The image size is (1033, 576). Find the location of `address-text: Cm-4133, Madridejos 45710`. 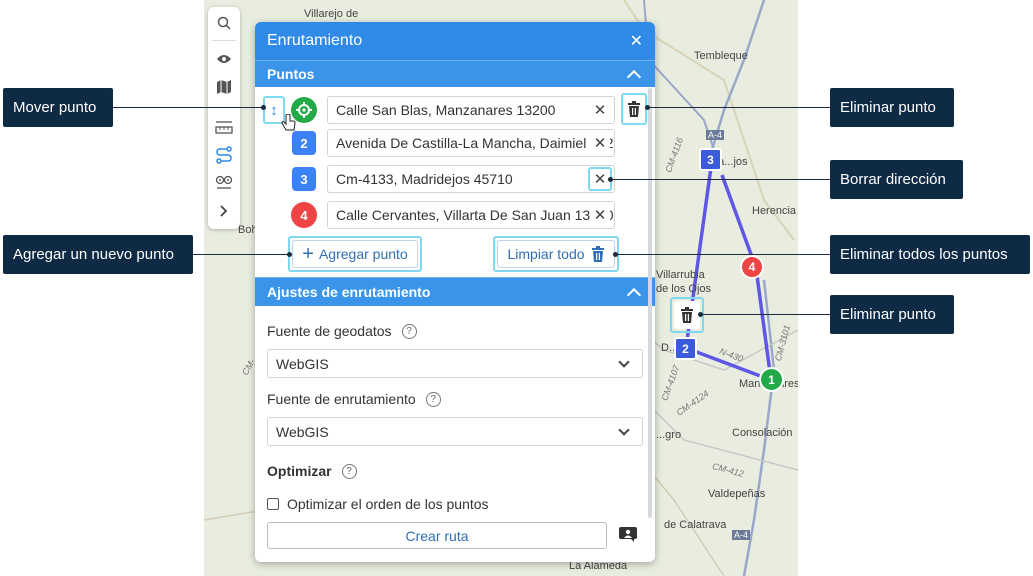

address-text: Cm-4133, Madridejos 45710 is located at coordinates (424, 179).